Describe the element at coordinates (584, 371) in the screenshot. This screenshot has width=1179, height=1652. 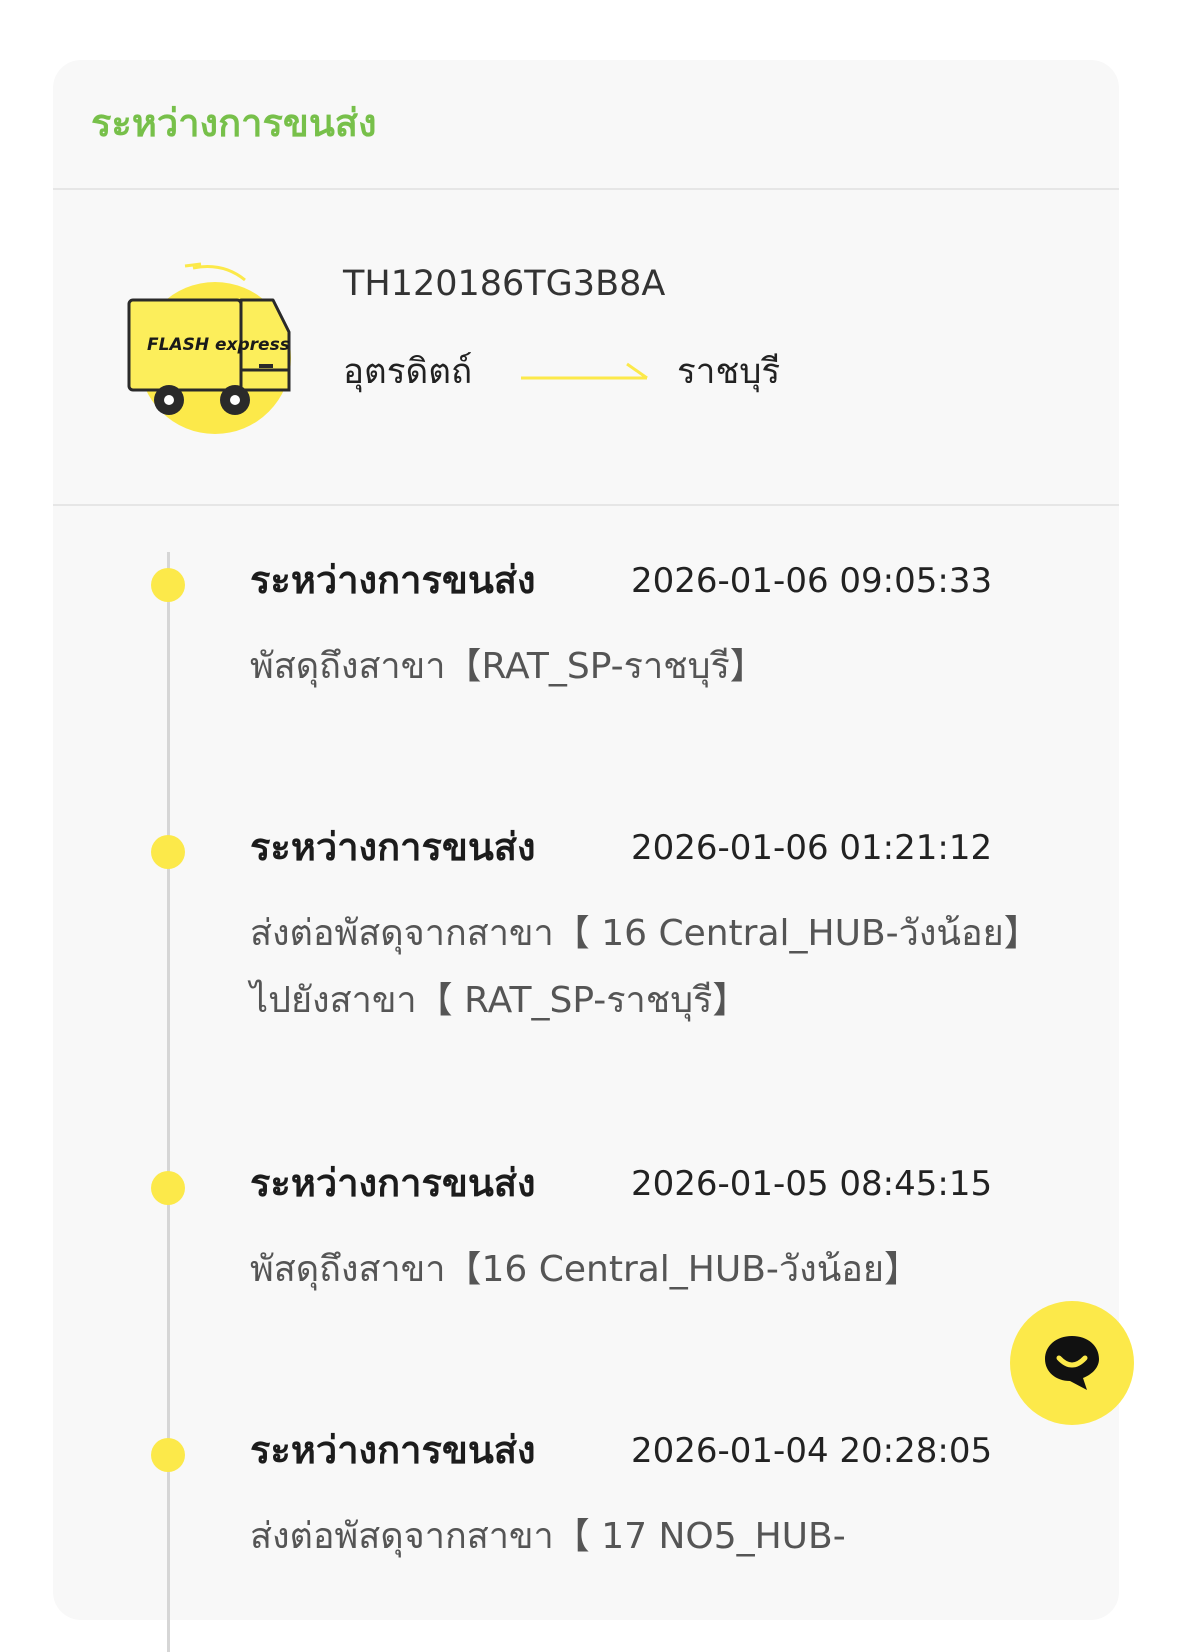
I see `route-arrow-icon` at that location.